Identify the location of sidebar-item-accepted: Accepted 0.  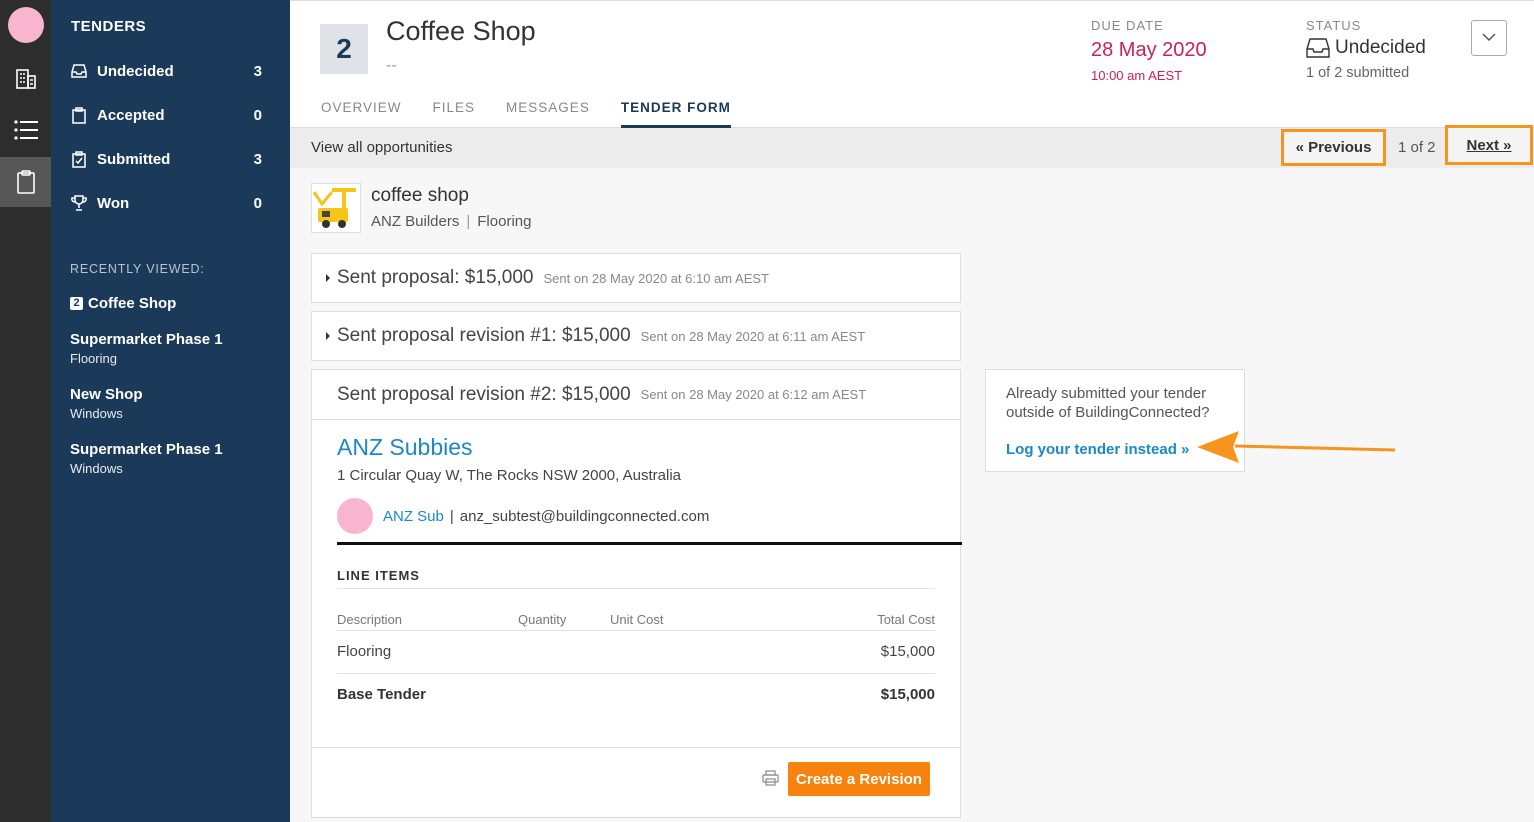
(166, 115).